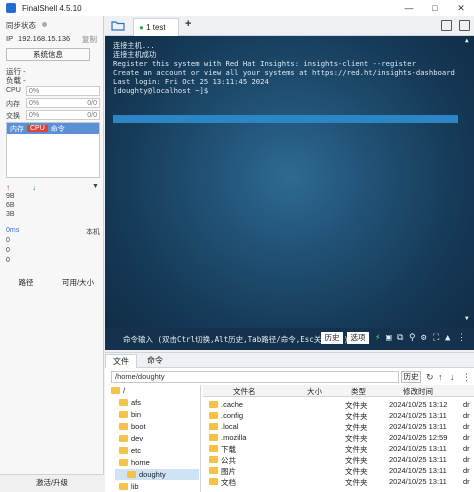  What do you see at coordinates (93, 232) in the screenshot?
I see `latency-host: 本机` at bounding box center [93, 232].